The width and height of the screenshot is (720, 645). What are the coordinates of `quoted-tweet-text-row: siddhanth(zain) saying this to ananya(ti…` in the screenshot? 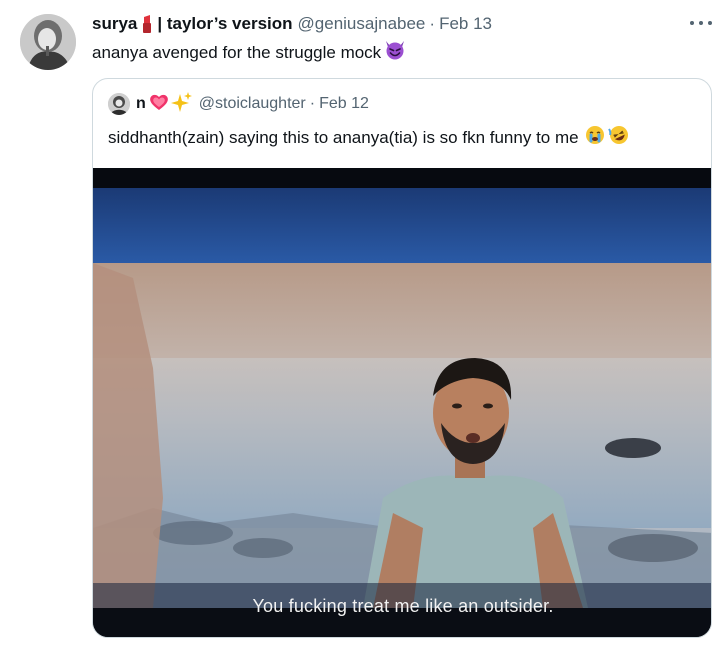 It's located at (369, 137).